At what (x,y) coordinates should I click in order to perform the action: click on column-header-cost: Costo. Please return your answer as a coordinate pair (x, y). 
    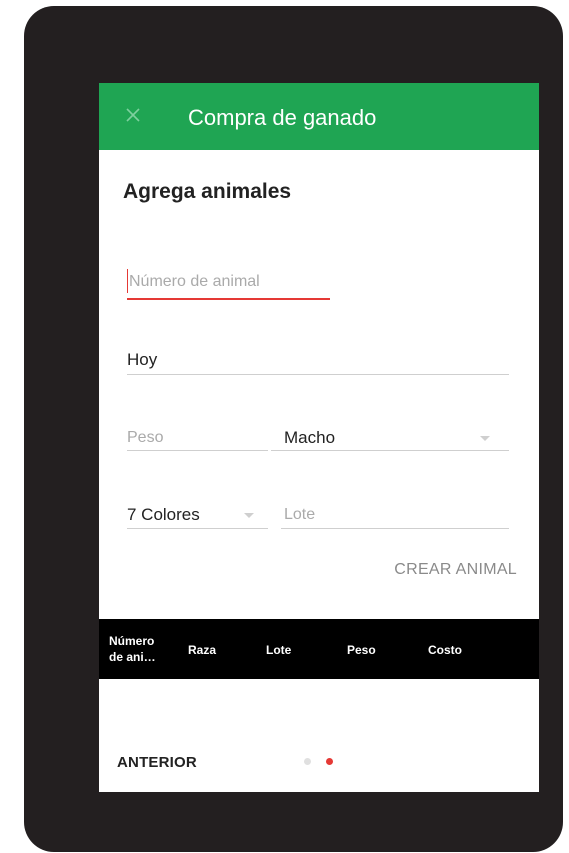
    Looking at the image, I should click on (445, 650).